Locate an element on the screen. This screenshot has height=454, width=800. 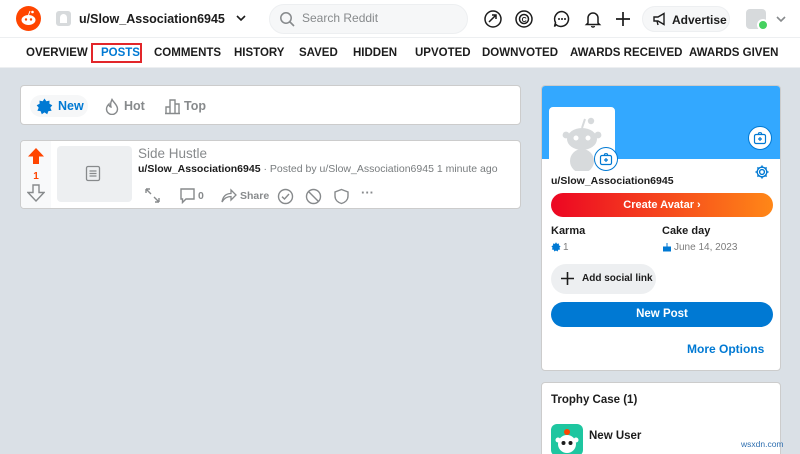
trophy-case-title: Trophy Case (1) is located at coordinates (594, 400).